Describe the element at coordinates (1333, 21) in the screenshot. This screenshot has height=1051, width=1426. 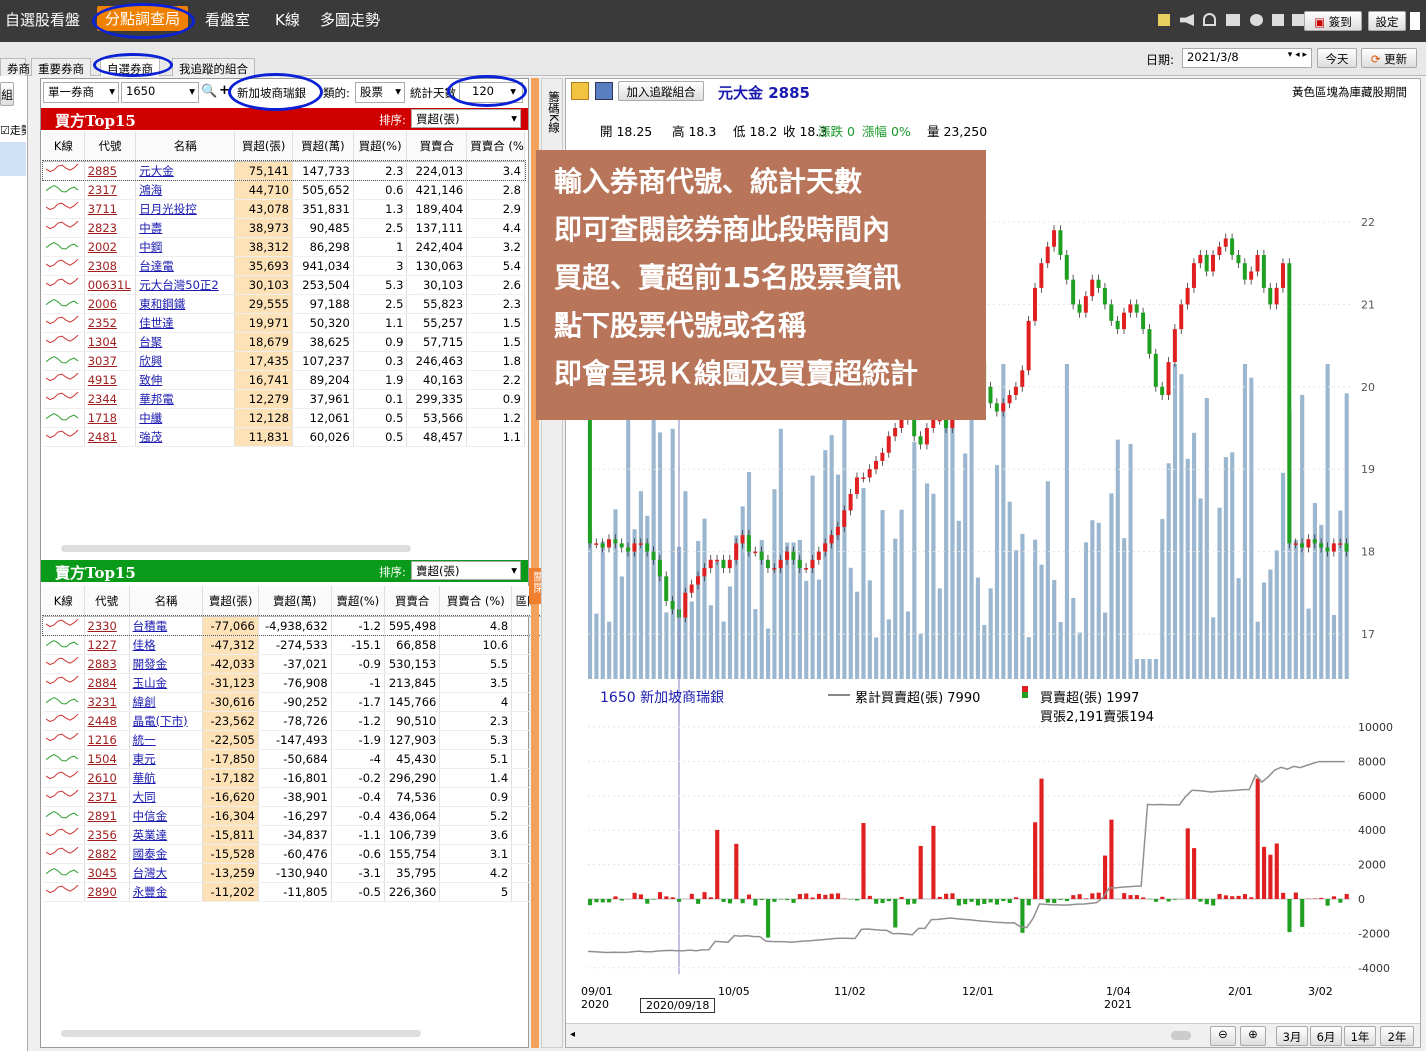
I see `sign-in-button: ▣ 簽到` at that location.